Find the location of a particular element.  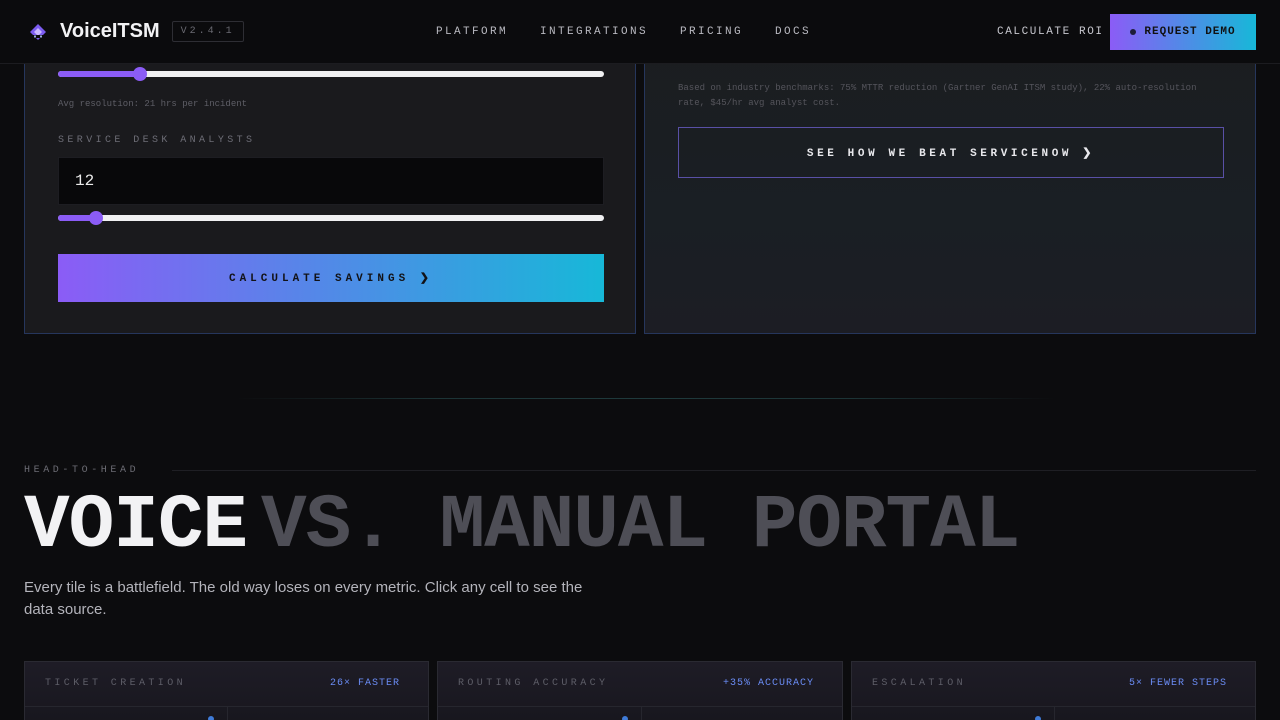

version-badge: V2.4.1 is located at coordinates (207, 31).